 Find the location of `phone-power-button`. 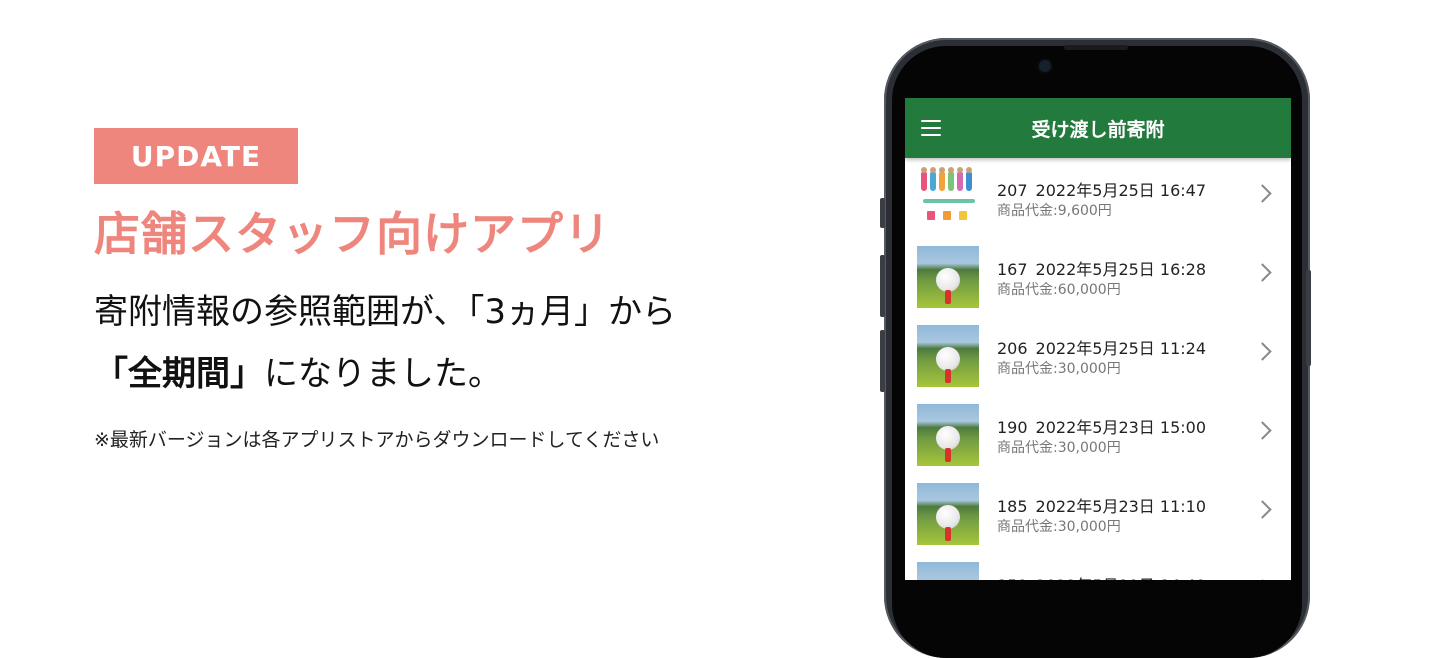

phone-power-button is located at coordinates (1308, 318).